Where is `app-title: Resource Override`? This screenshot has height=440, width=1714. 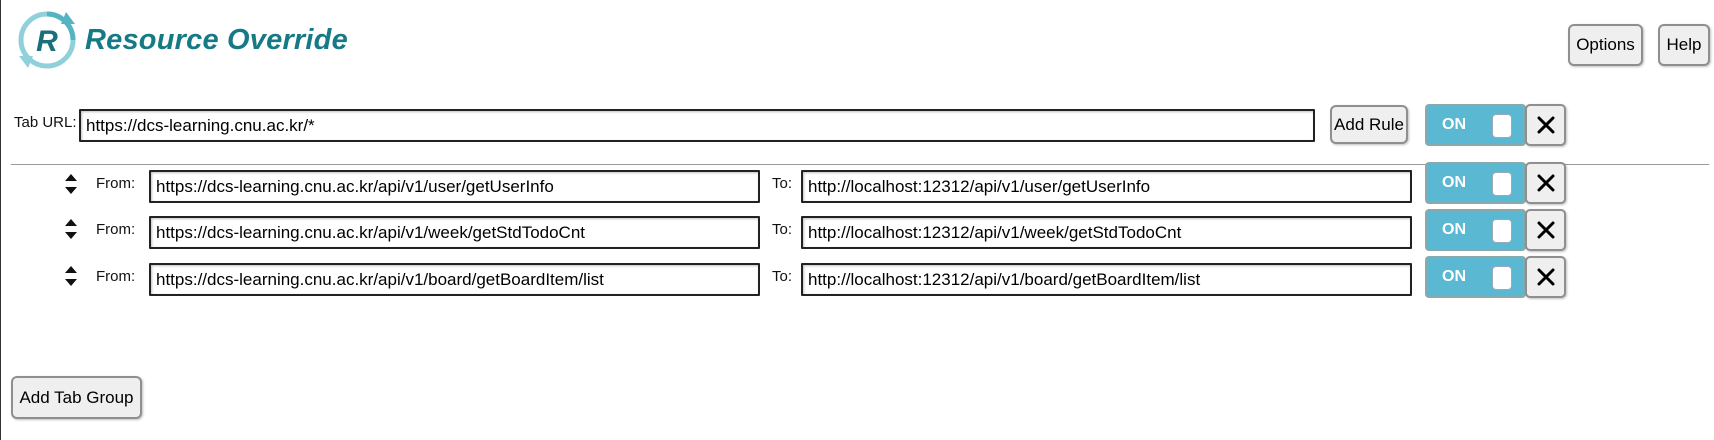 app-title: Resource Override is located at coordinates (216, 39).